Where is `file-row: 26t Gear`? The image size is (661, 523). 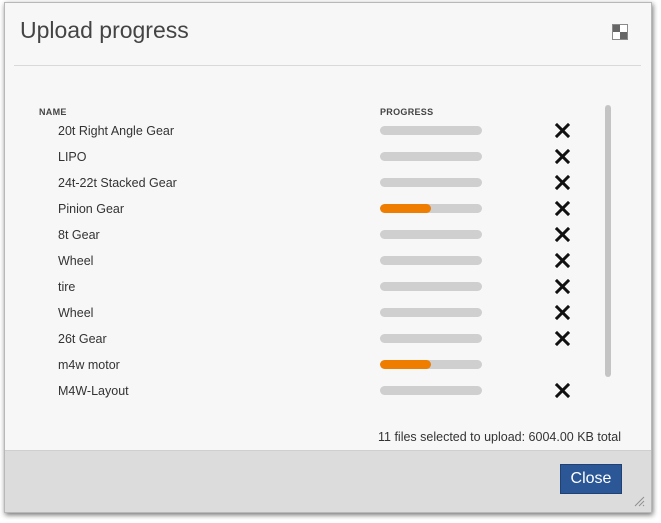 file-row: 26t Gear is located at coordinates (305, 339).